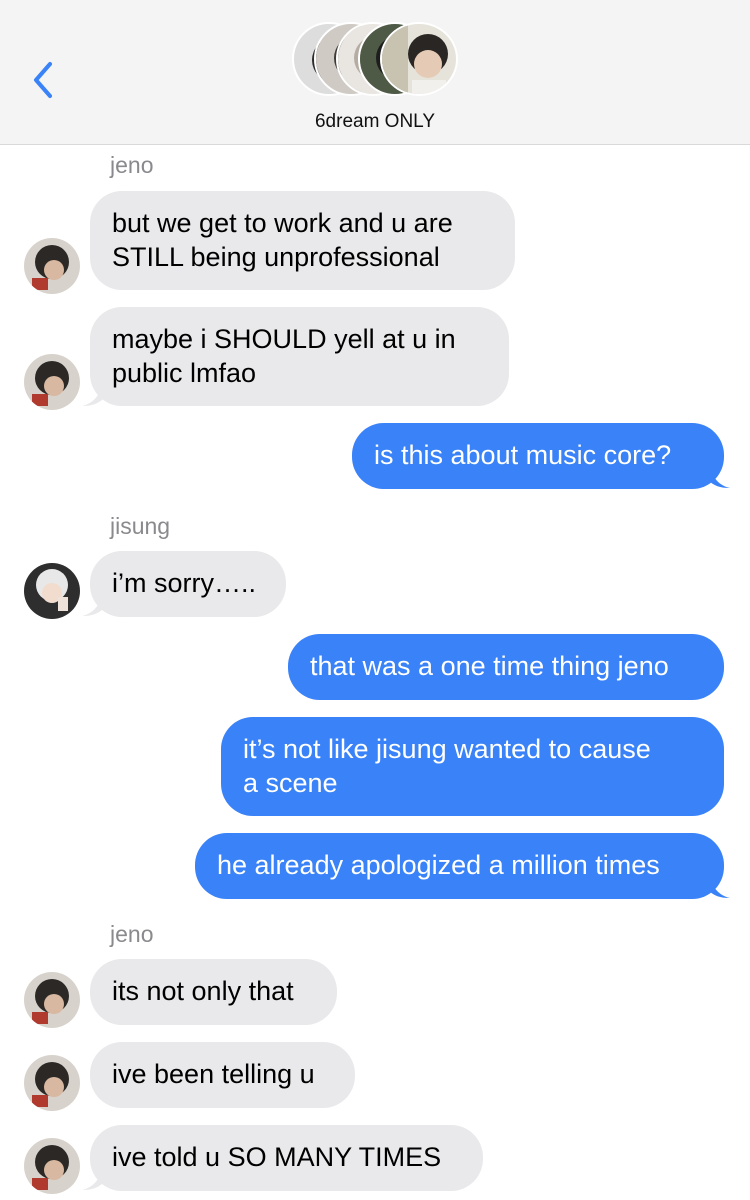 The image size is (750, 1200). I want to click on back-button, so click(46, 80).